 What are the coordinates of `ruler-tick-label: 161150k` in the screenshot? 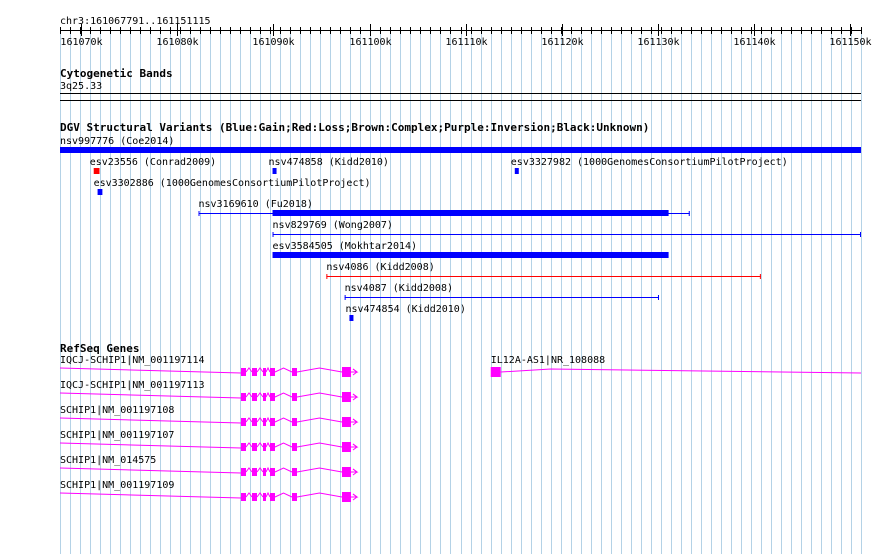 It's located at (850, 42).